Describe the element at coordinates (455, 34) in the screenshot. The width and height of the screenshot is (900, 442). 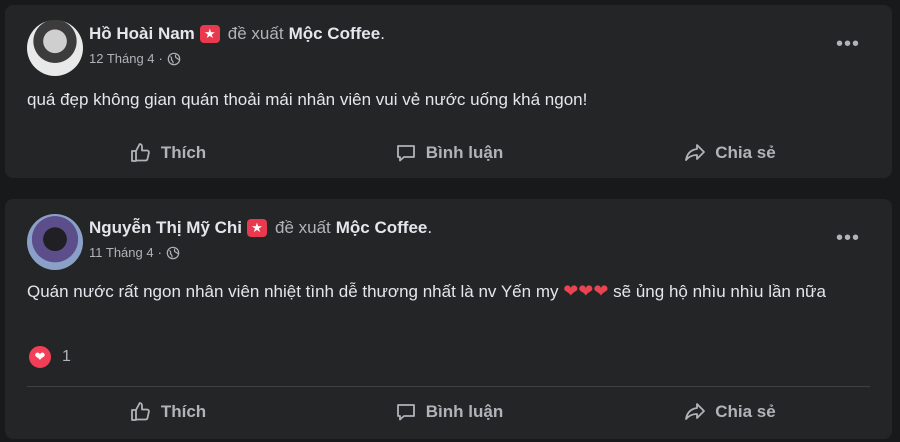
I see `post-header: Hồ Hoài Nam ★ đề xuất Mộc Coffee .` at that location.